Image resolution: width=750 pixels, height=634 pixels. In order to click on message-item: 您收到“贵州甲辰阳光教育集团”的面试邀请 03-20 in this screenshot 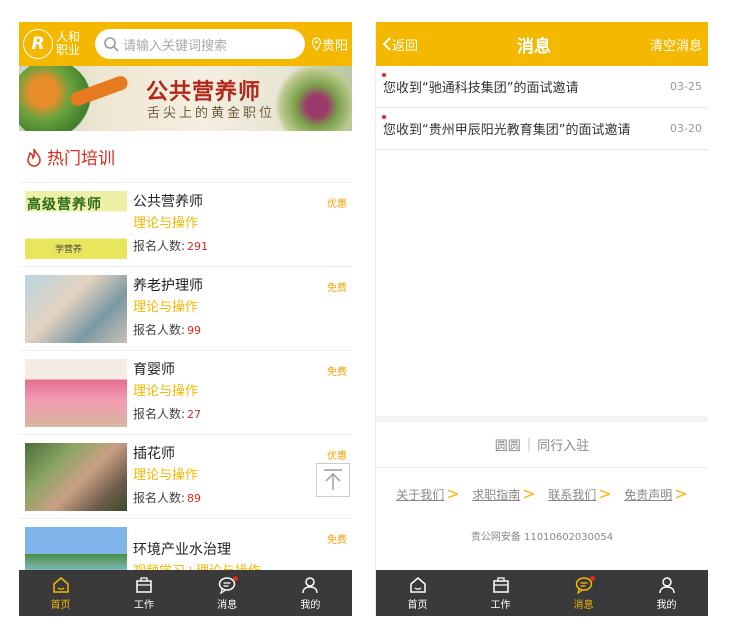, I will do `click(542, 129)`.